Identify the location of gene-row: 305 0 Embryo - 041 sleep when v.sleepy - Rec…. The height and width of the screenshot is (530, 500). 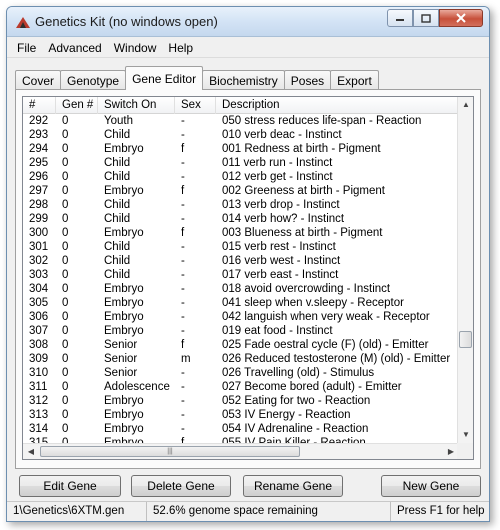
(241, 303).